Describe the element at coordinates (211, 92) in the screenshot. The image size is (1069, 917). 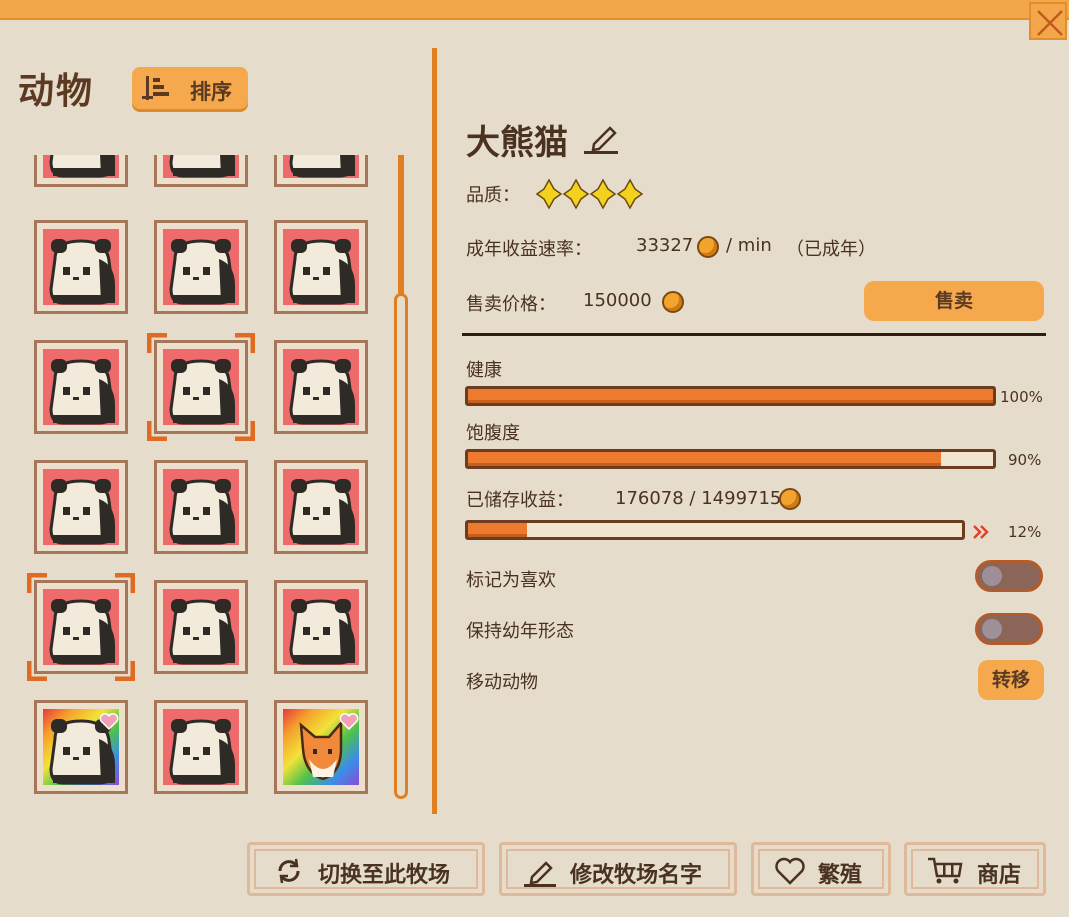
I see `sort-label: 排序` at that location.